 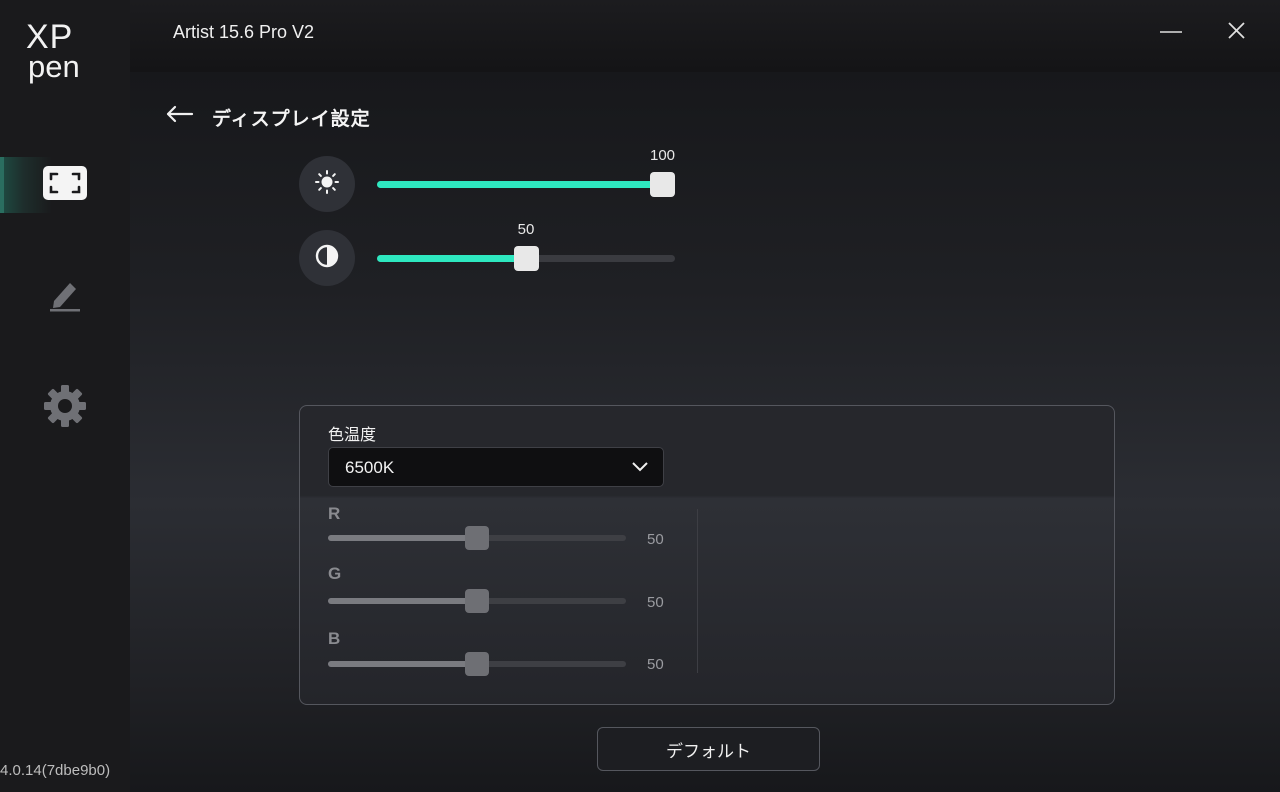 What do you see at coordinates (496, 467) in the screenshot?
I see `color-temperature-select: 6500K` at bounding box center [496, 467].